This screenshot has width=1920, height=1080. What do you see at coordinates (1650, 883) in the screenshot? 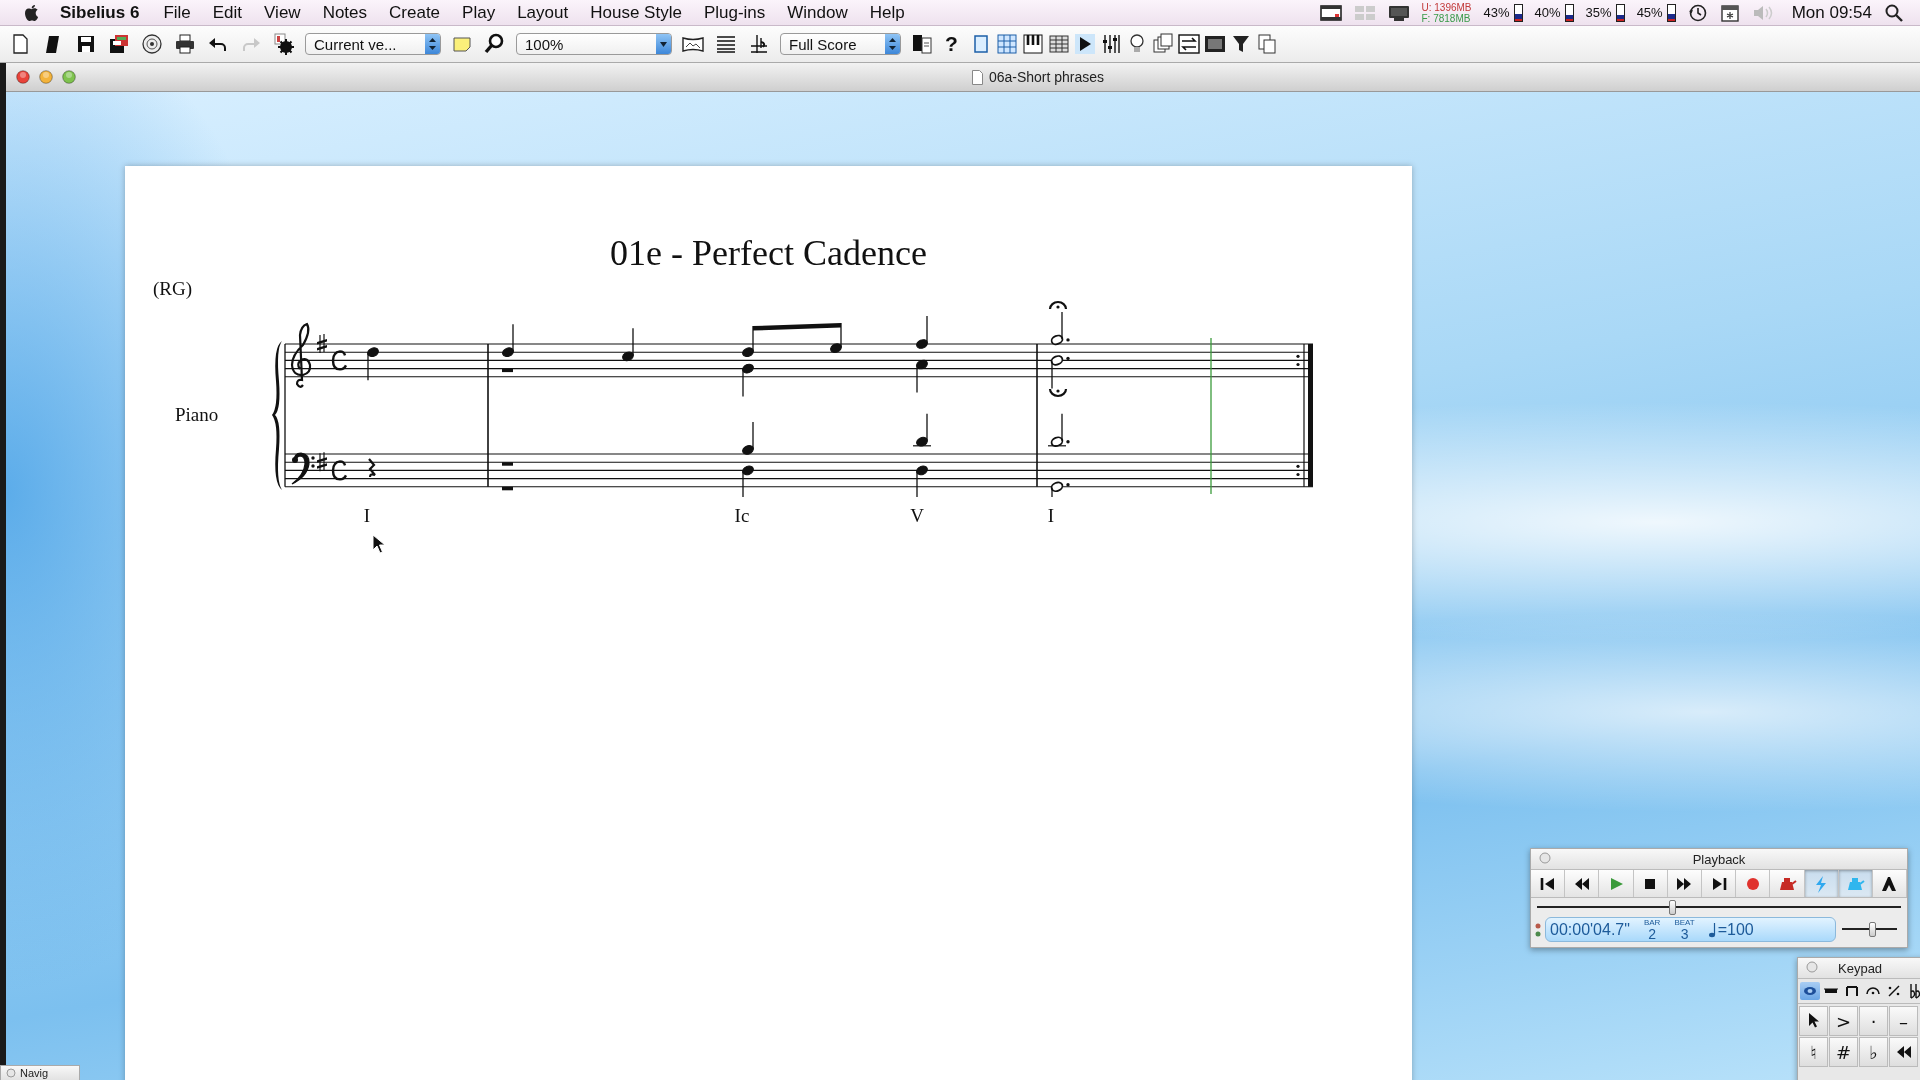
I see `stop-button` at bounding box center [1650, 883].